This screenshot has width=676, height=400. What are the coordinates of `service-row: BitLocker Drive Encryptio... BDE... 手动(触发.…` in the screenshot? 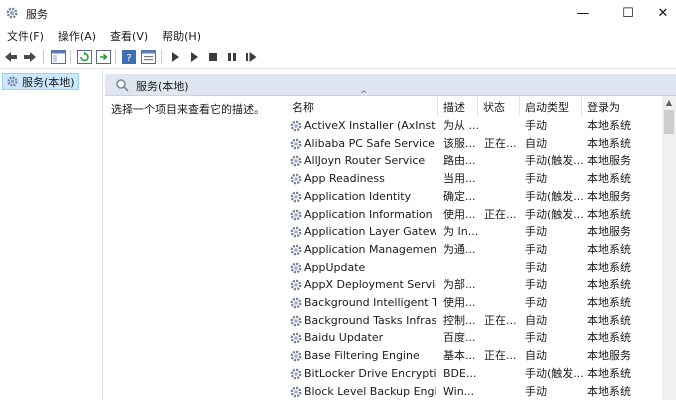 It's located at (474, 374).